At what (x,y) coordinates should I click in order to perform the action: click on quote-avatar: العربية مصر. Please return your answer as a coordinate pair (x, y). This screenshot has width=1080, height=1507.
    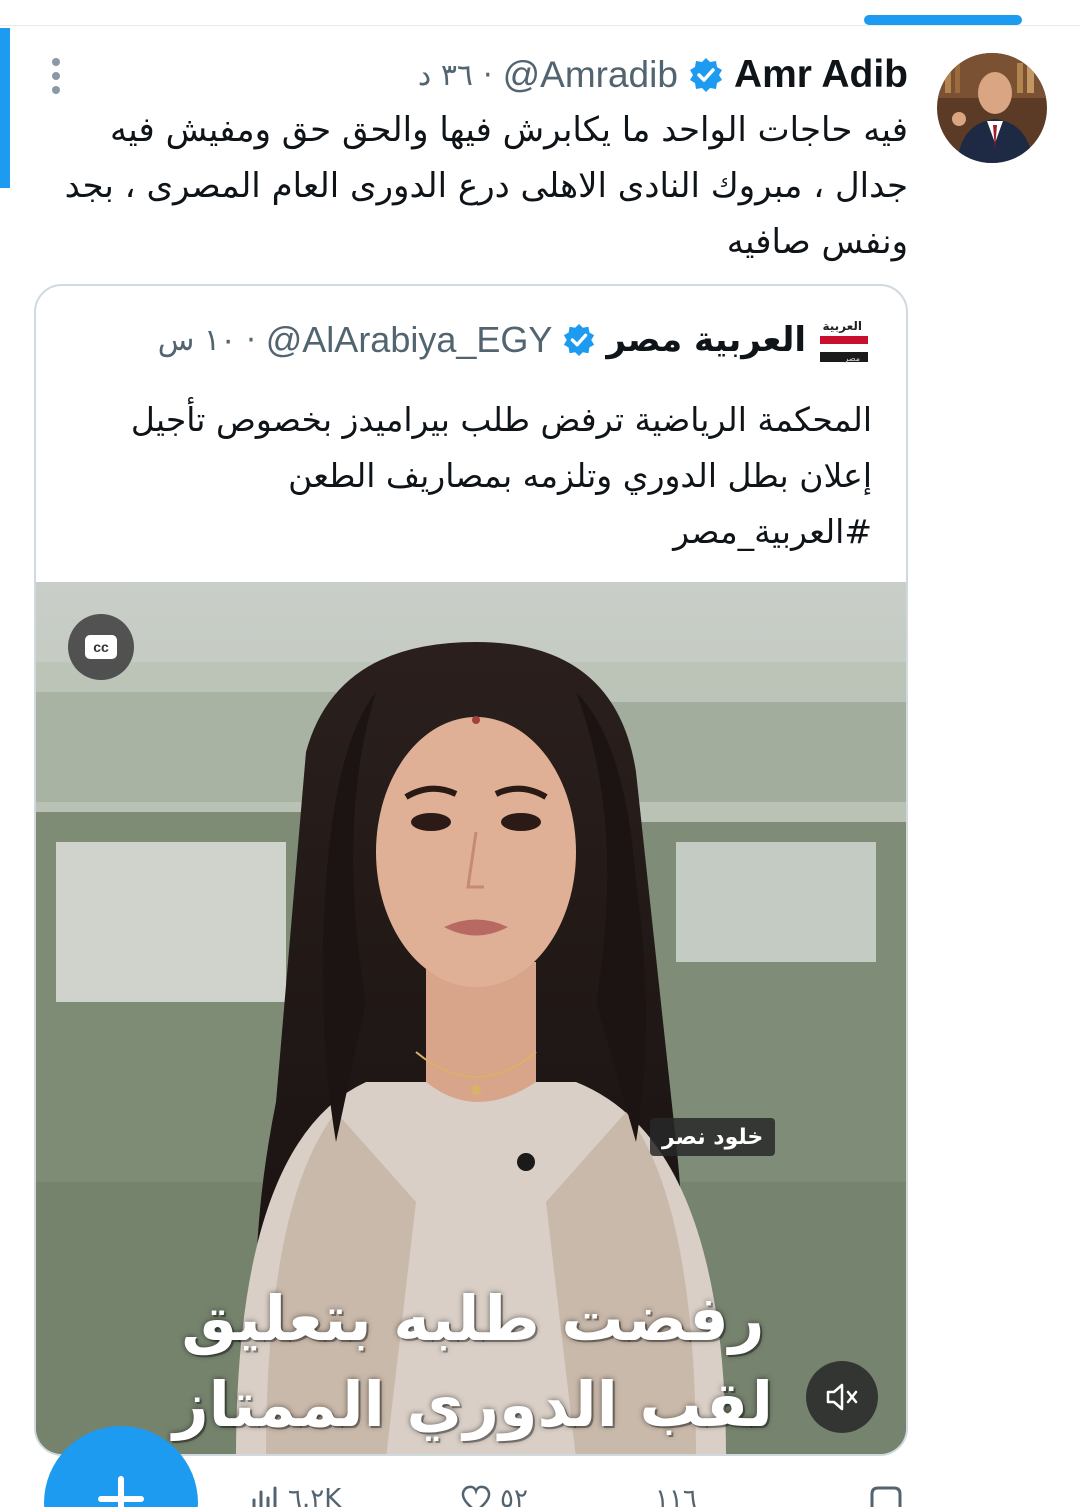
    Looking at the image, I should click on (844, 340).